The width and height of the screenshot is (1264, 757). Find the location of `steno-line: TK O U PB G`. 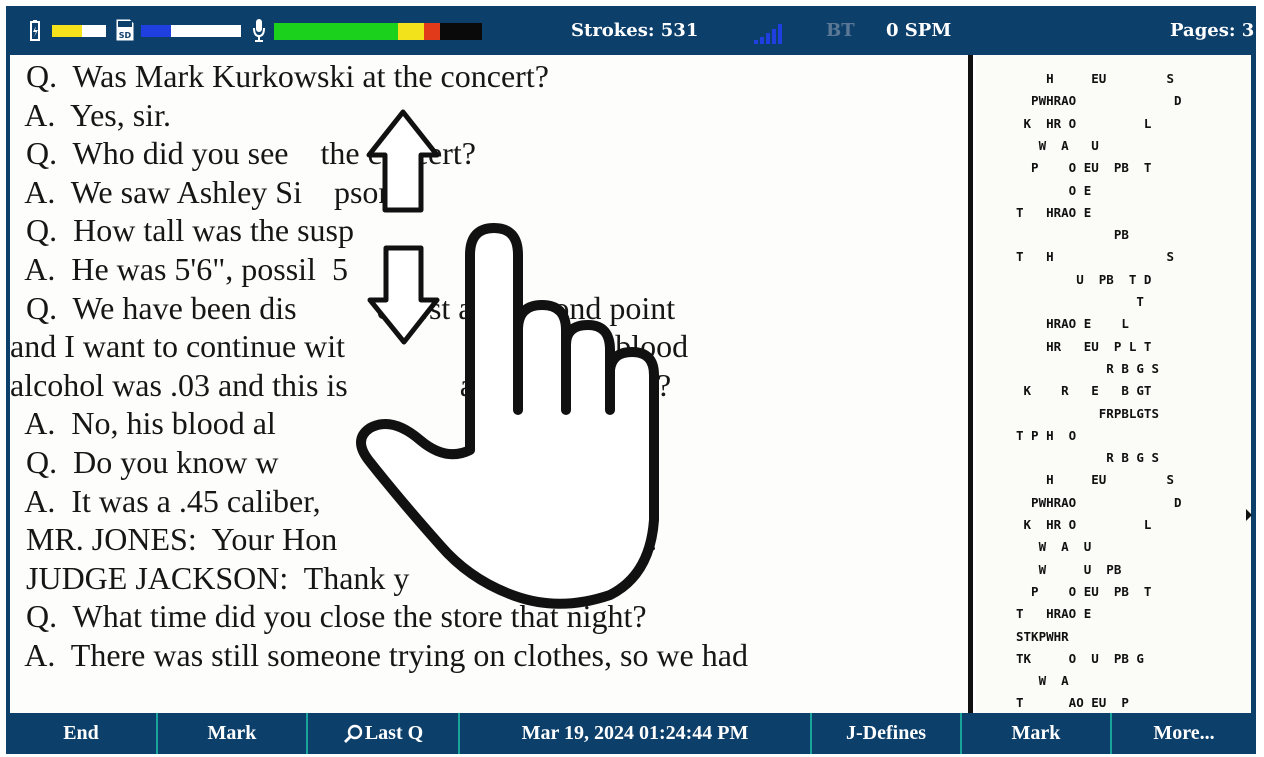

steno-line: TK O U PB G is located at coordinates (1080, 658).